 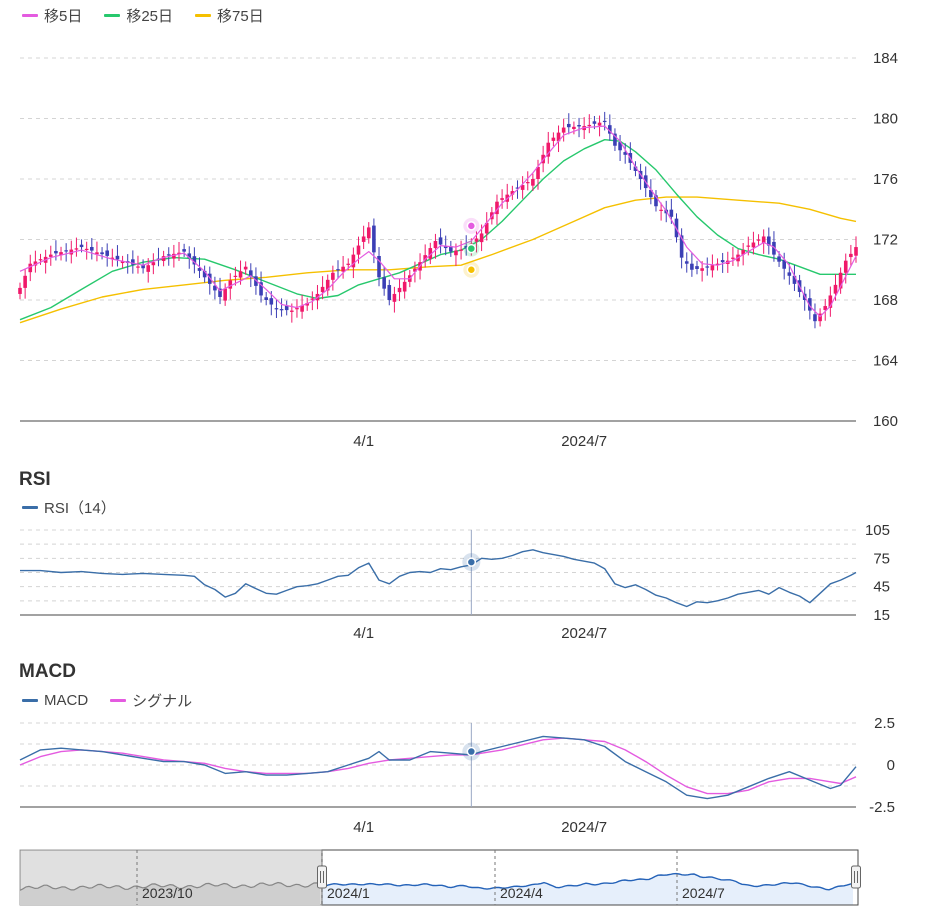 What do you see at coordinates (882, 765) in the screenshot?
I see `macd-y-ticks: 2.5 0 -2.5` at bounding box center [882, 765].